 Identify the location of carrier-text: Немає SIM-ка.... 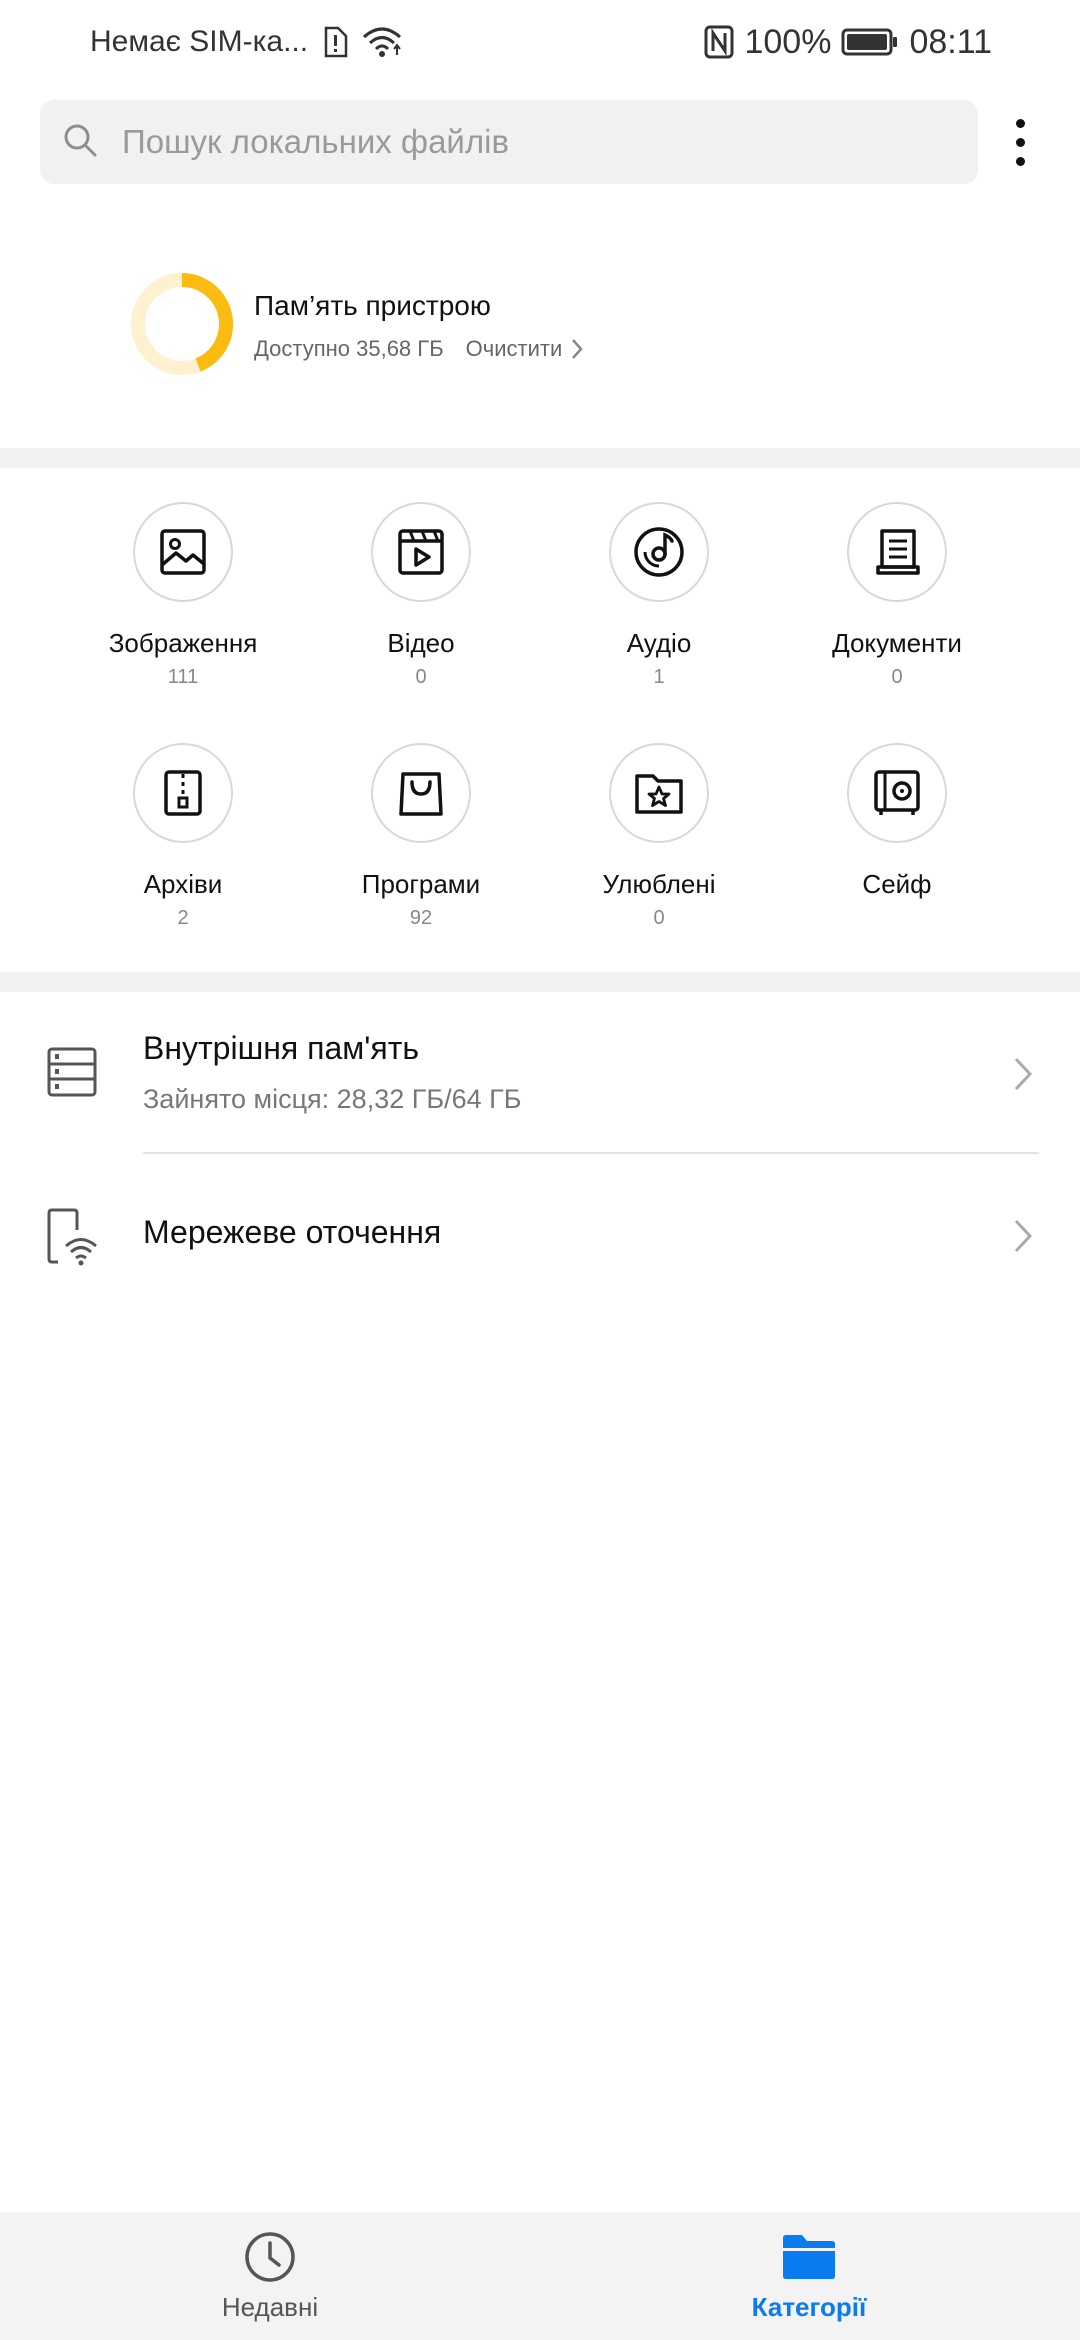
(199, 41).